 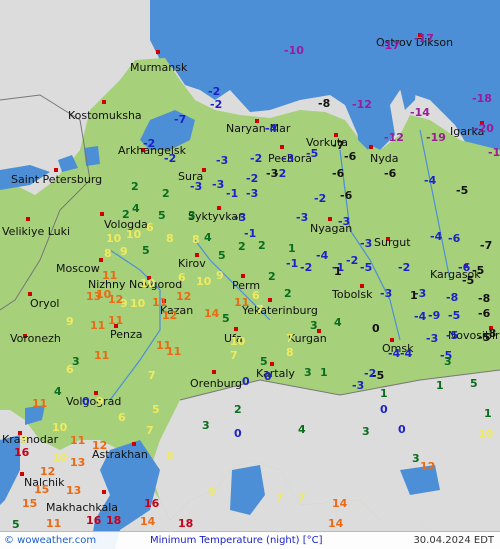 What do you see at coordinates (434, 315) in the screenshot?
I see `temperature-value: -9` at bounding box center [434, 315].